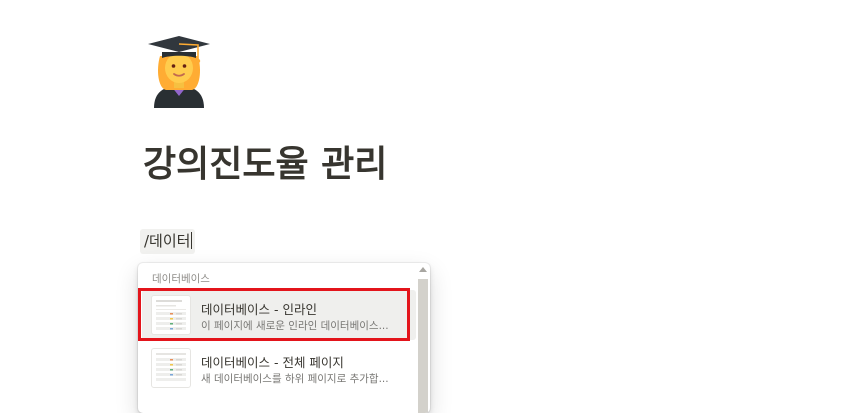  What do you see at coordinates (181, 279) in the screenshot?
I see `menu-section-label: 데이터베이스` at bounding box center [181, 279].